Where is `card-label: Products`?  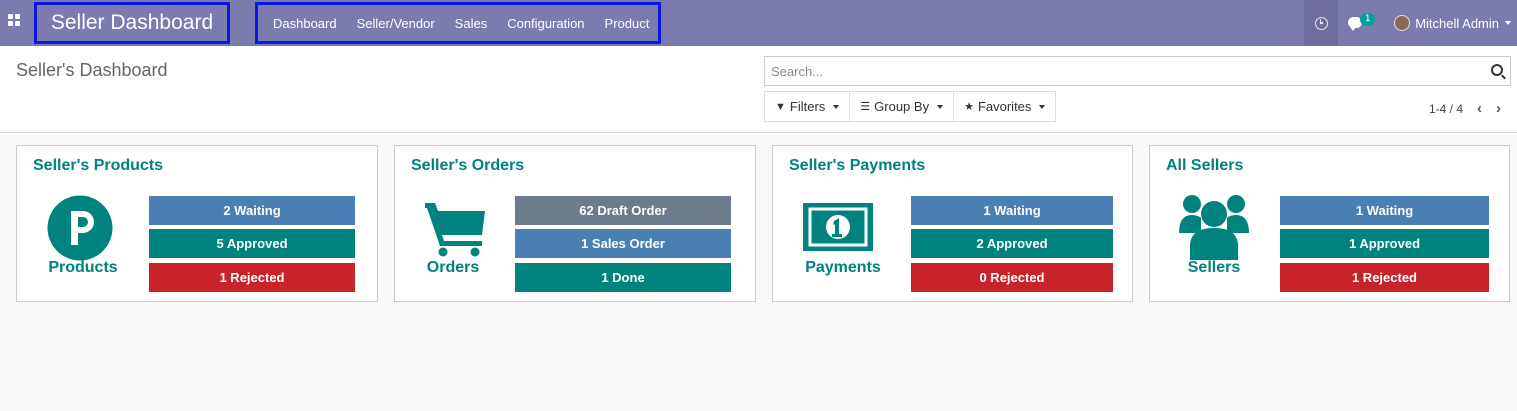
card-label: Products is located at coordinates (83, 268).